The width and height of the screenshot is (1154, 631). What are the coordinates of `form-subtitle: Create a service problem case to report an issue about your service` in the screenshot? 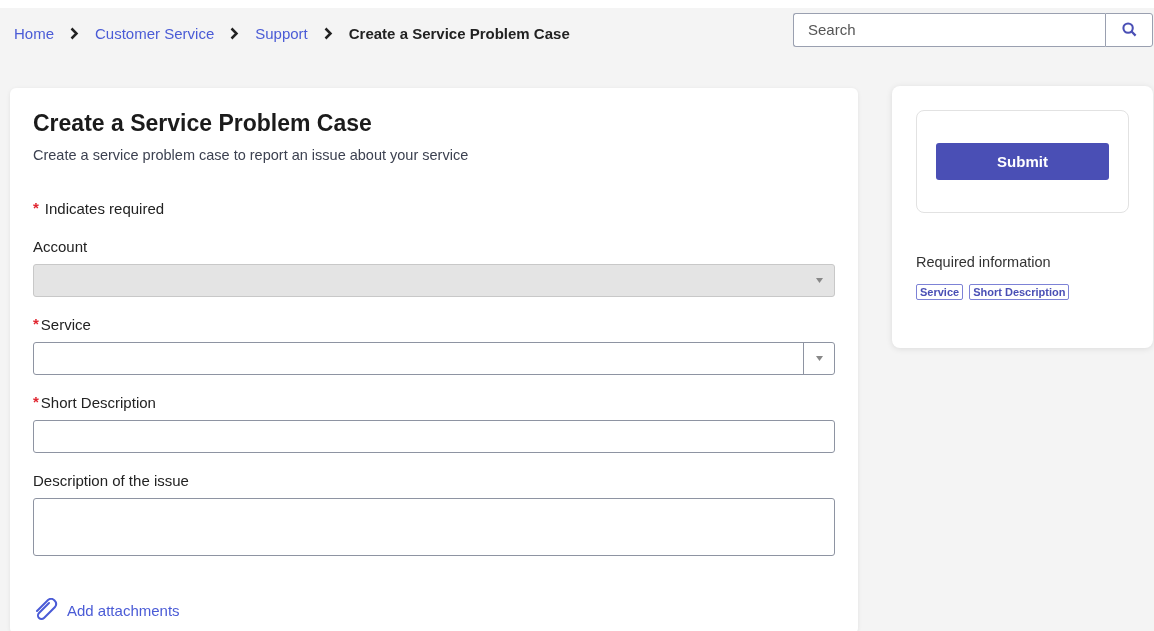 It's located at (251, 155).